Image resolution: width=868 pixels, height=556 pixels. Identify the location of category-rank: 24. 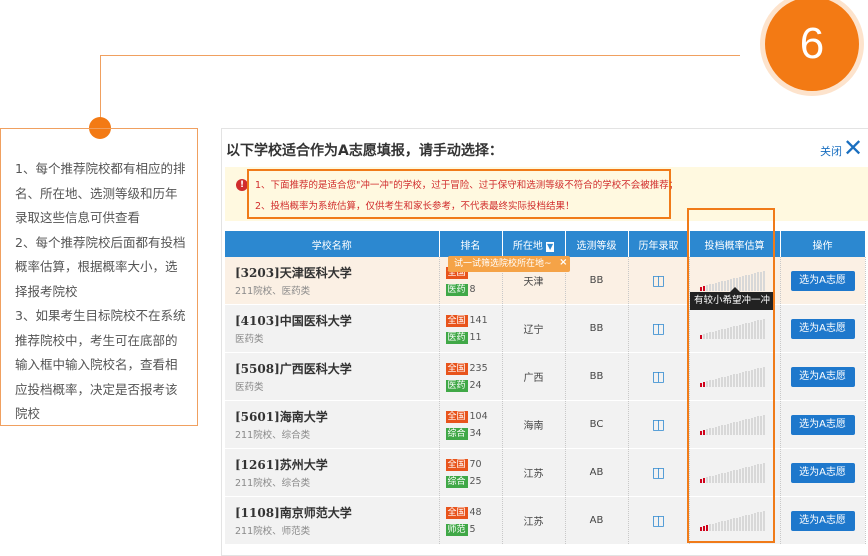
(475, 385).